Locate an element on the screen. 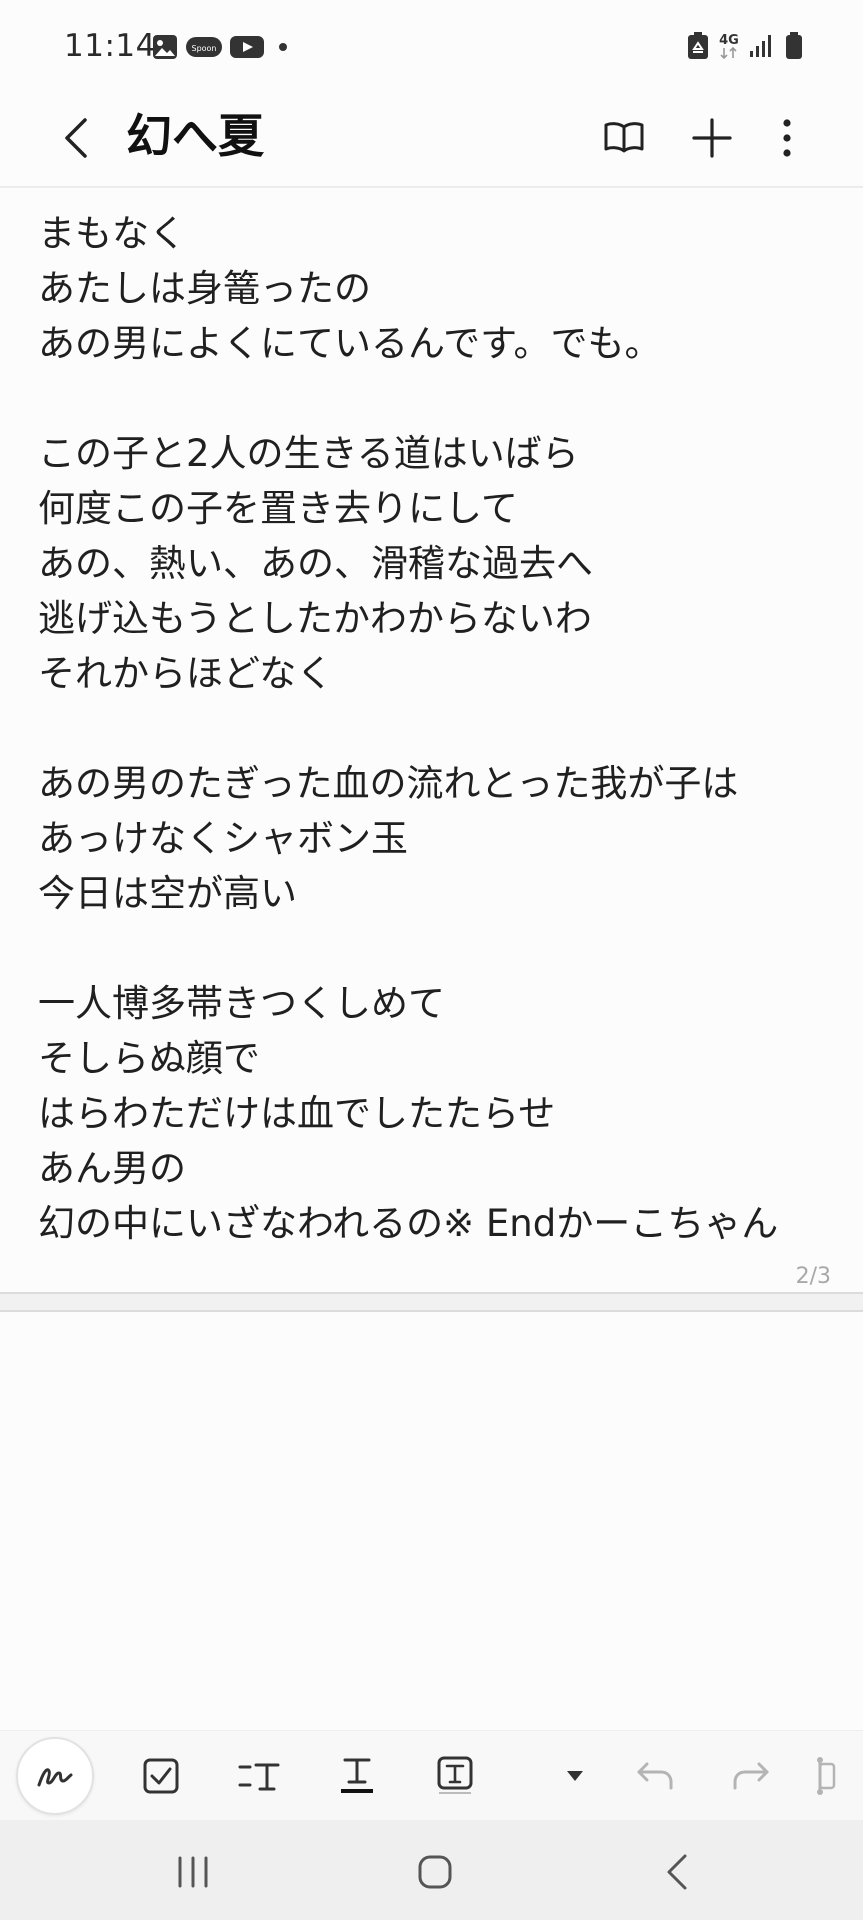 This screenshot has width=863, height=1920. note-line: 幻の中にいざなわれるの※ Endかーこちゃん is located at coordinates (408, 1223).